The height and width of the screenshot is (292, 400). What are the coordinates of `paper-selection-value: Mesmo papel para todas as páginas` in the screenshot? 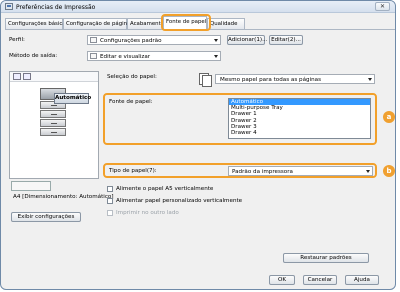 It's located at (270, 79).